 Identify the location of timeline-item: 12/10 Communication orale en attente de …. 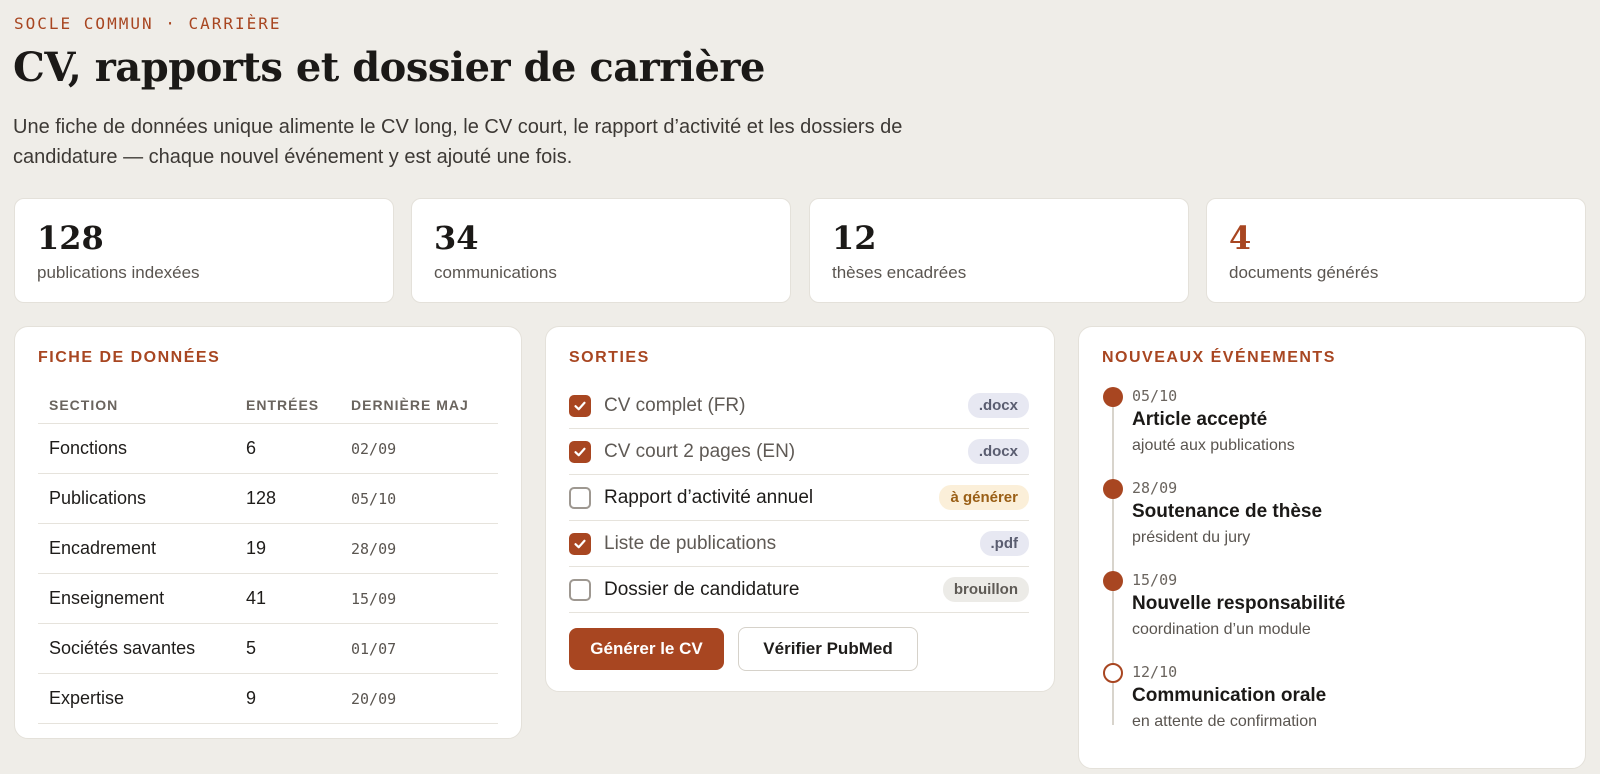
(1332, 707).